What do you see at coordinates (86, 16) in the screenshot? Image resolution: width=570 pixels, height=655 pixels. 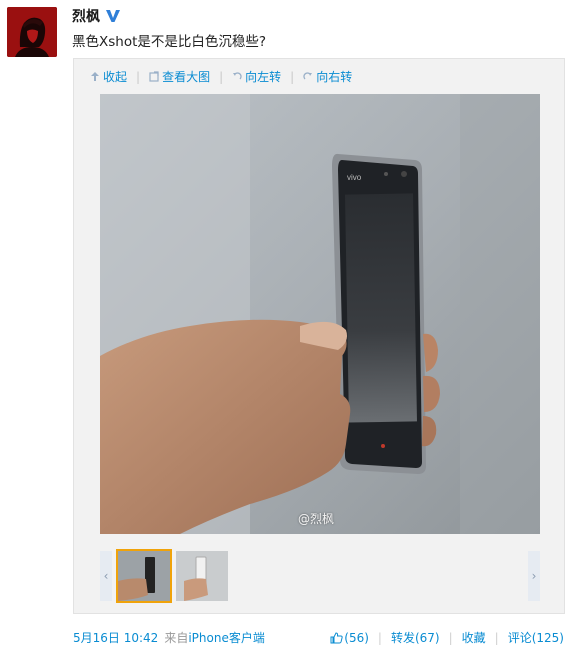 I see `username-text: 烈枫` at bounding box center [86, 16].